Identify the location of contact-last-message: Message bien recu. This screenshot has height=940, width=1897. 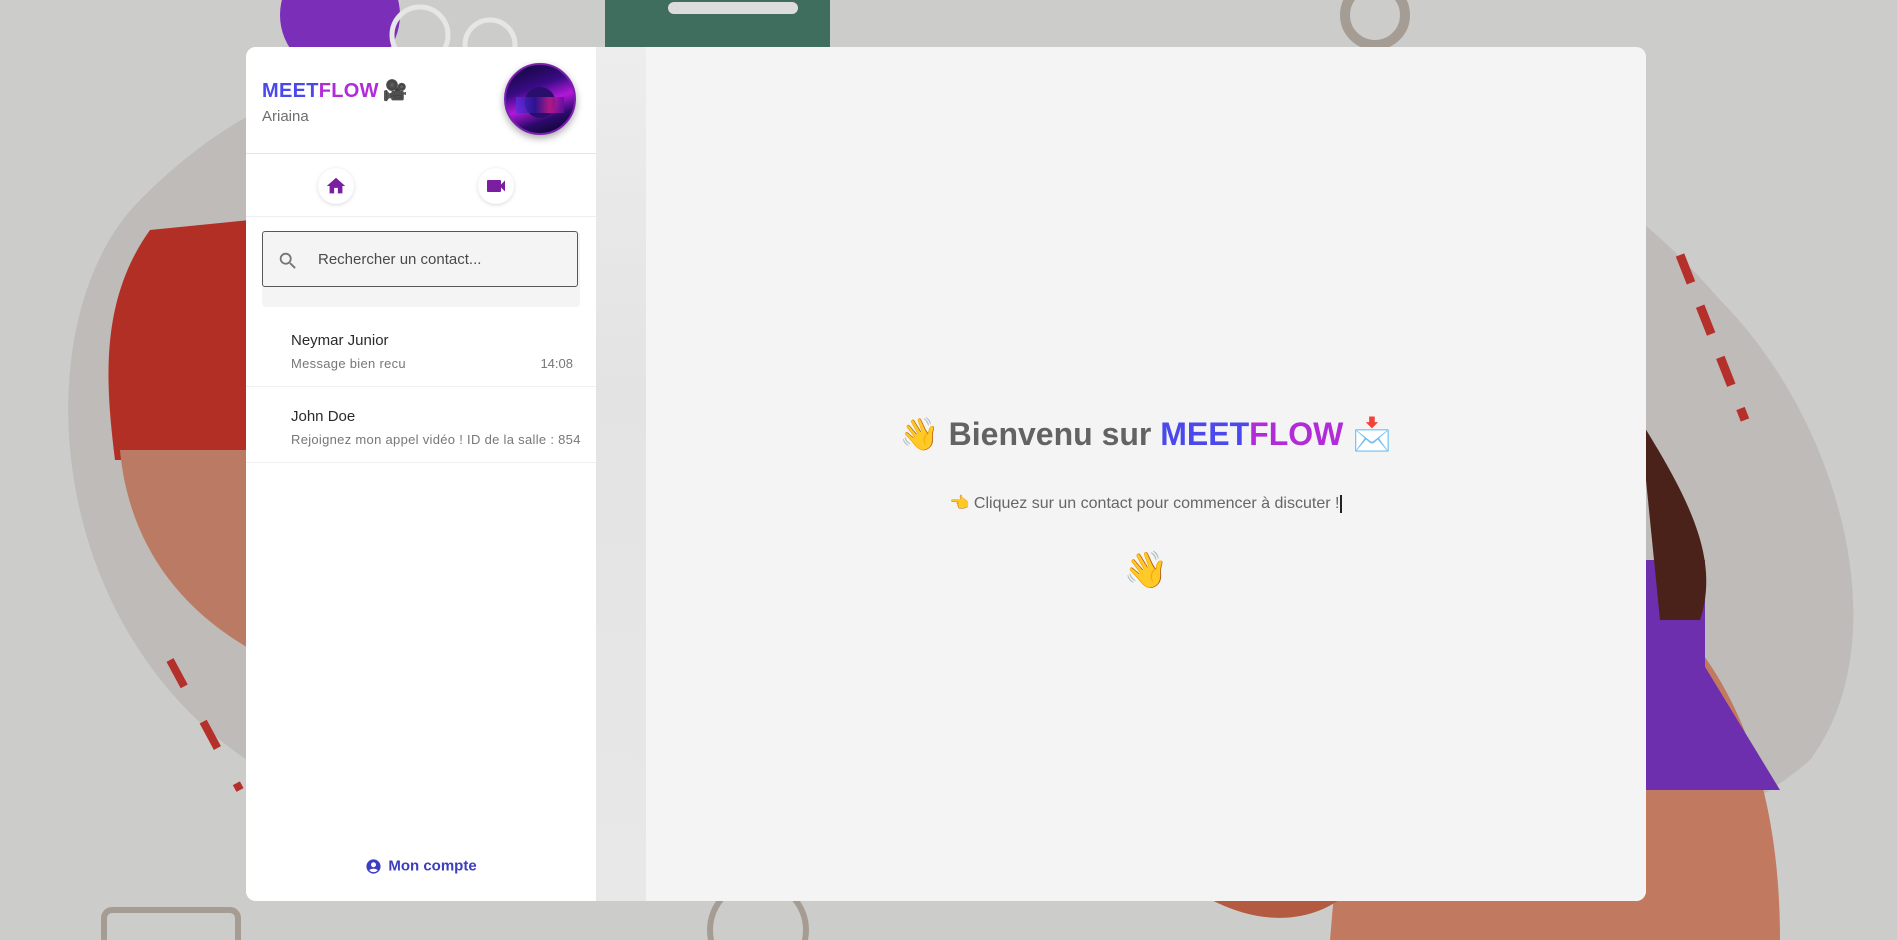
(348, 363).